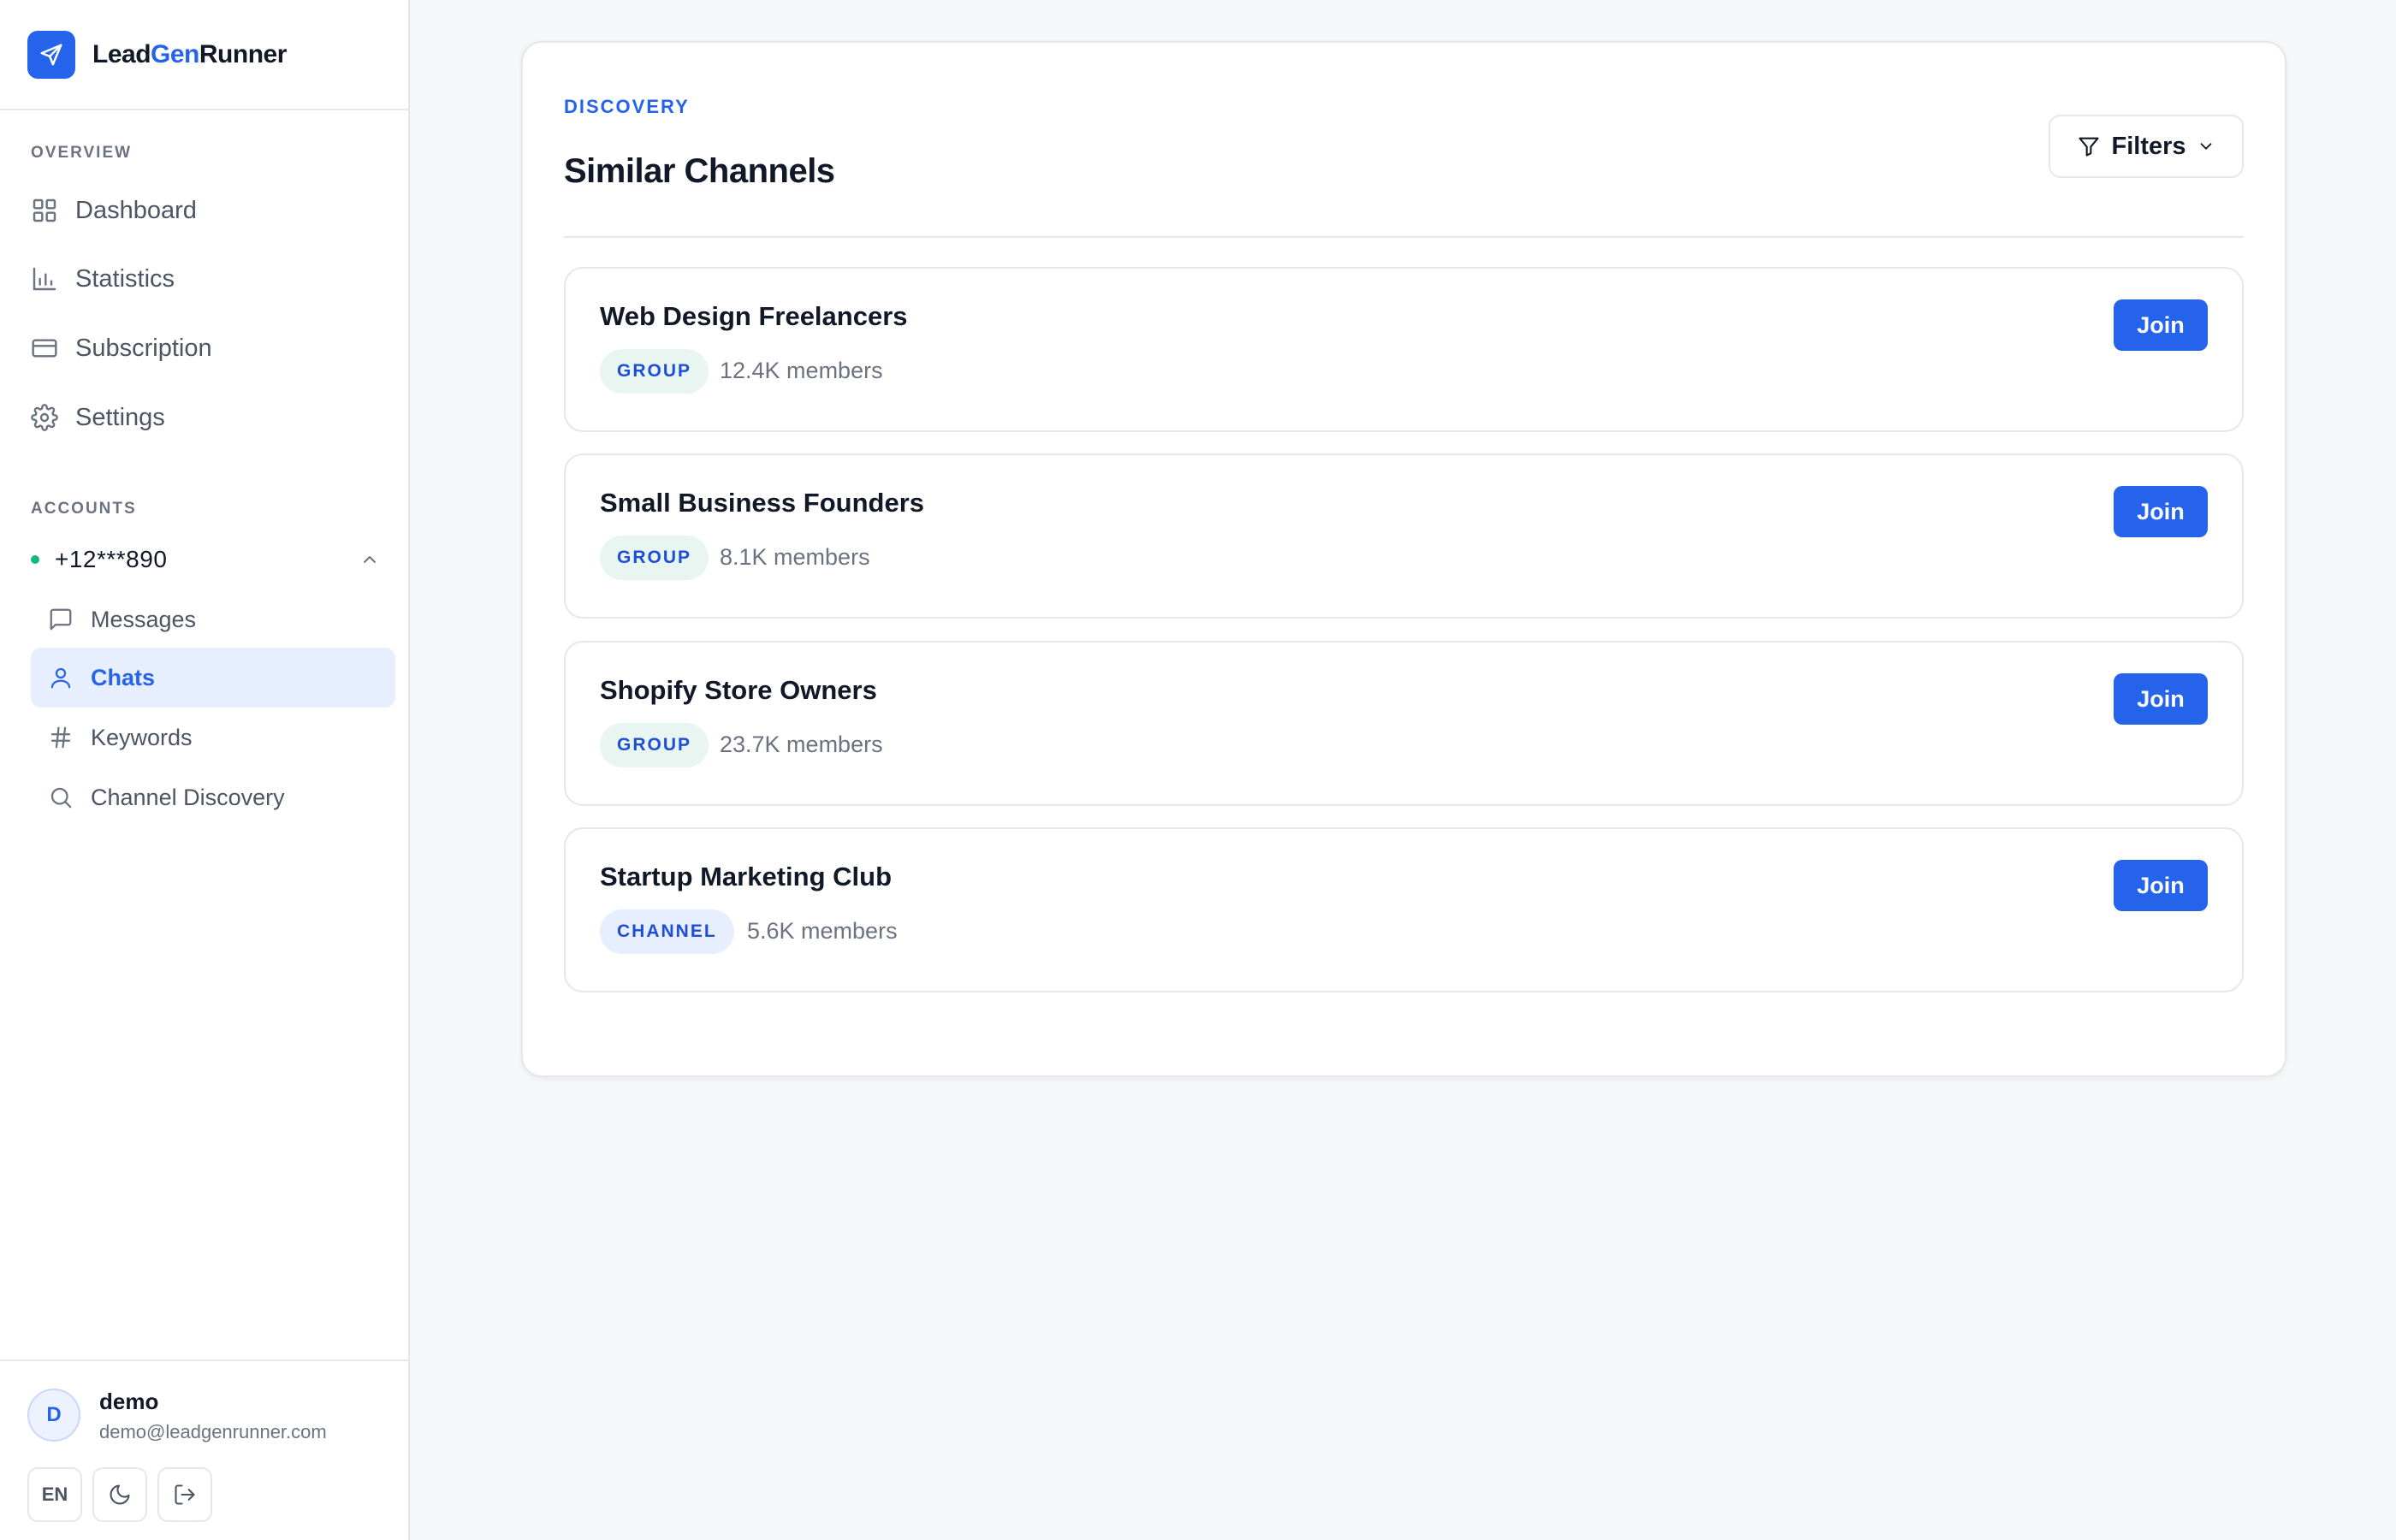  I want to click on sidebar-item-label: Subscription, so click(143, 348).